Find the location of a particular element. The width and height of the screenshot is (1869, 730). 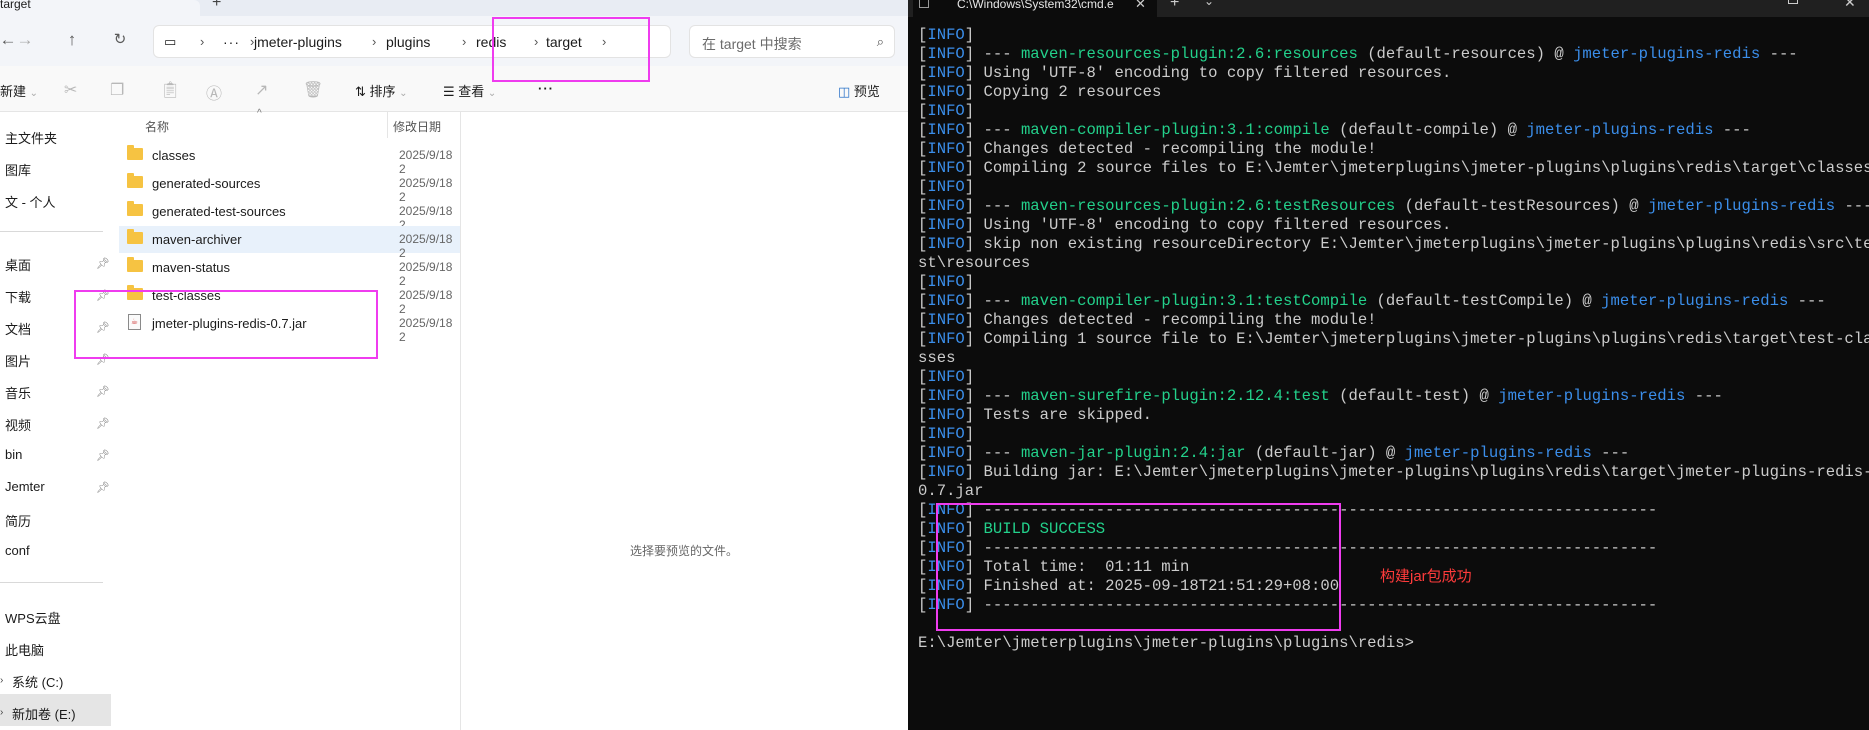

breadcrumb-item: plugins is located at coordinates (408, 42).